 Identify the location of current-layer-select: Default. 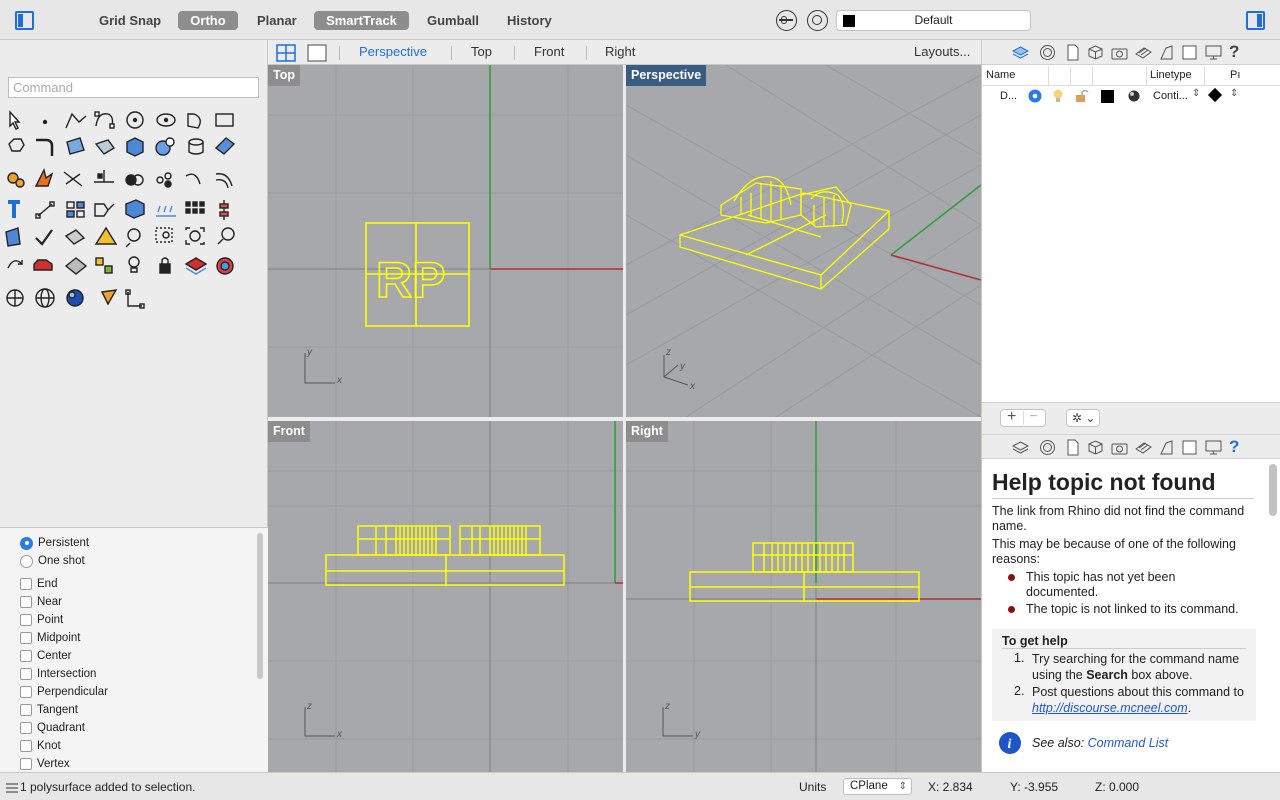
(933, 20).